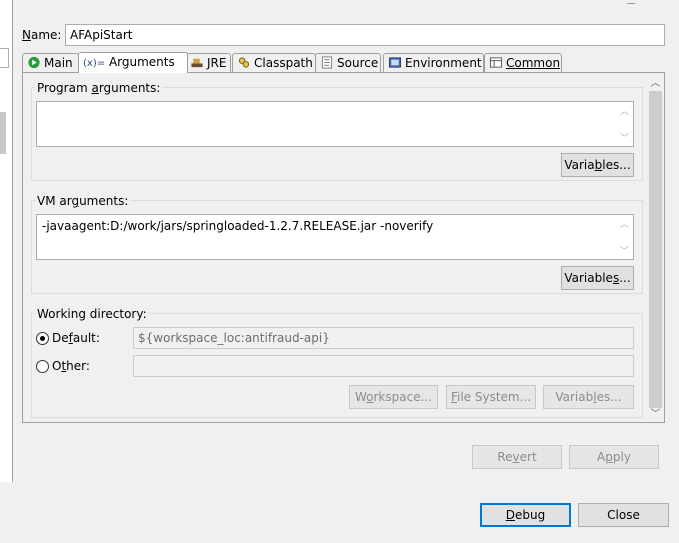 The height and width of the screenshot is (543, 679). I want to click on minimize-icon, so click(631, 2).